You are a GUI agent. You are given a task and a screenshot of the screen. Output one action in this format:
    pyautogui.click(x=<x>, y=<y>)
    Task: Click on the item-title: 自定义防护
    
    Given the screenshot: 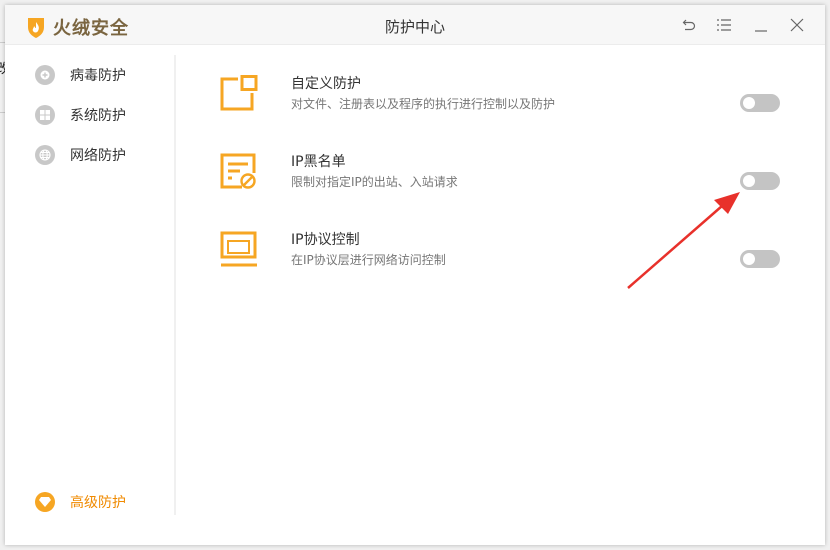 What is the action you would take?
    pyautogui.click(x=326, y=84)
    